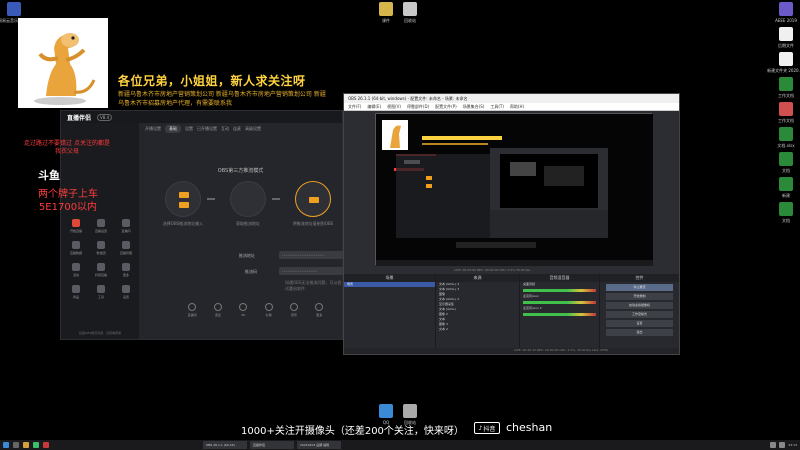 The image size is (800, 450). I want to click on tab-2: 设置, so click(189, 129).